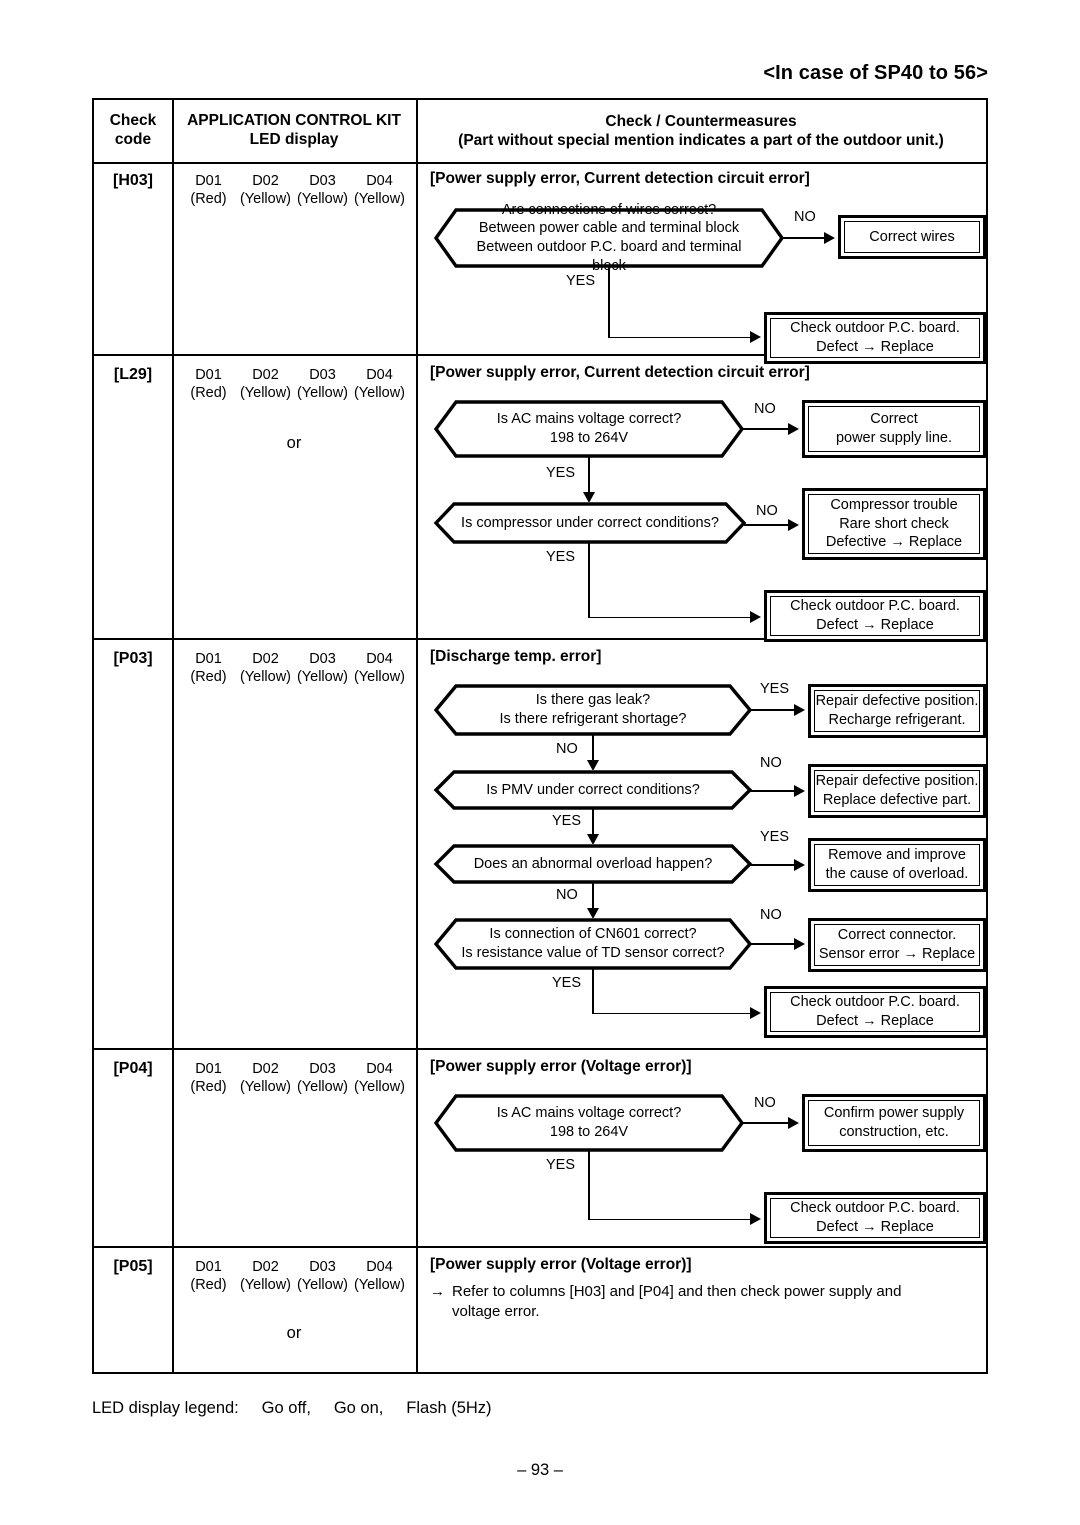 The height and width of the screenshot is (1525, 1080). Describe the element at coordinates (894, 1132) in the screenshot. I see `action-line: construction, etc.` at that location.